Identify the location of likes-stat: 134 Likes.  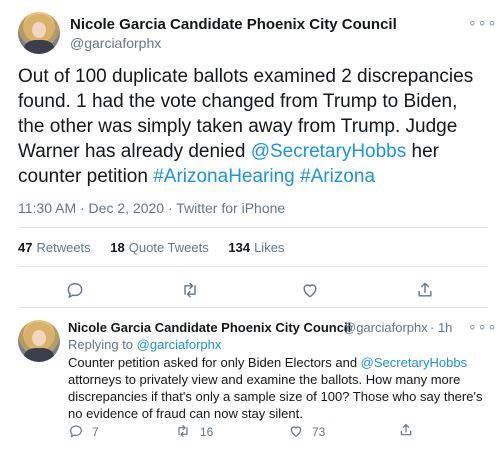
(256, 247).